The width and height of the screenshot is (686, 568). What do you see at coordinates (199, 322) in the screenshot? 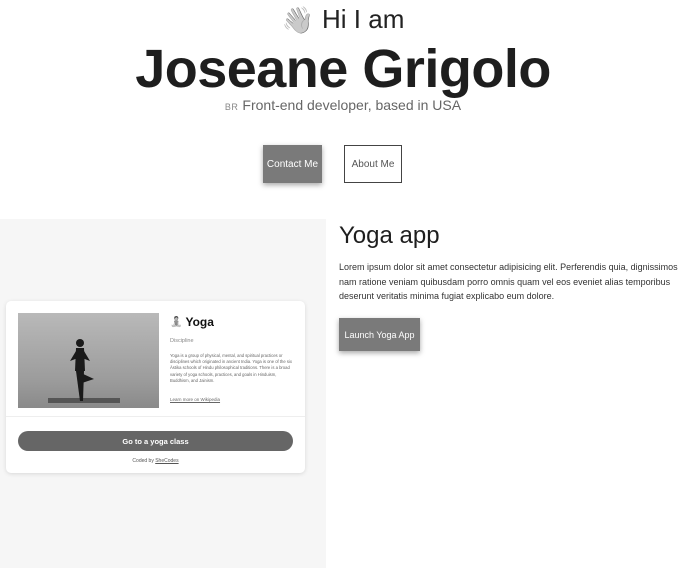
I see `yoga-card-title-text: Yoga` at bounding box center [199, 322].